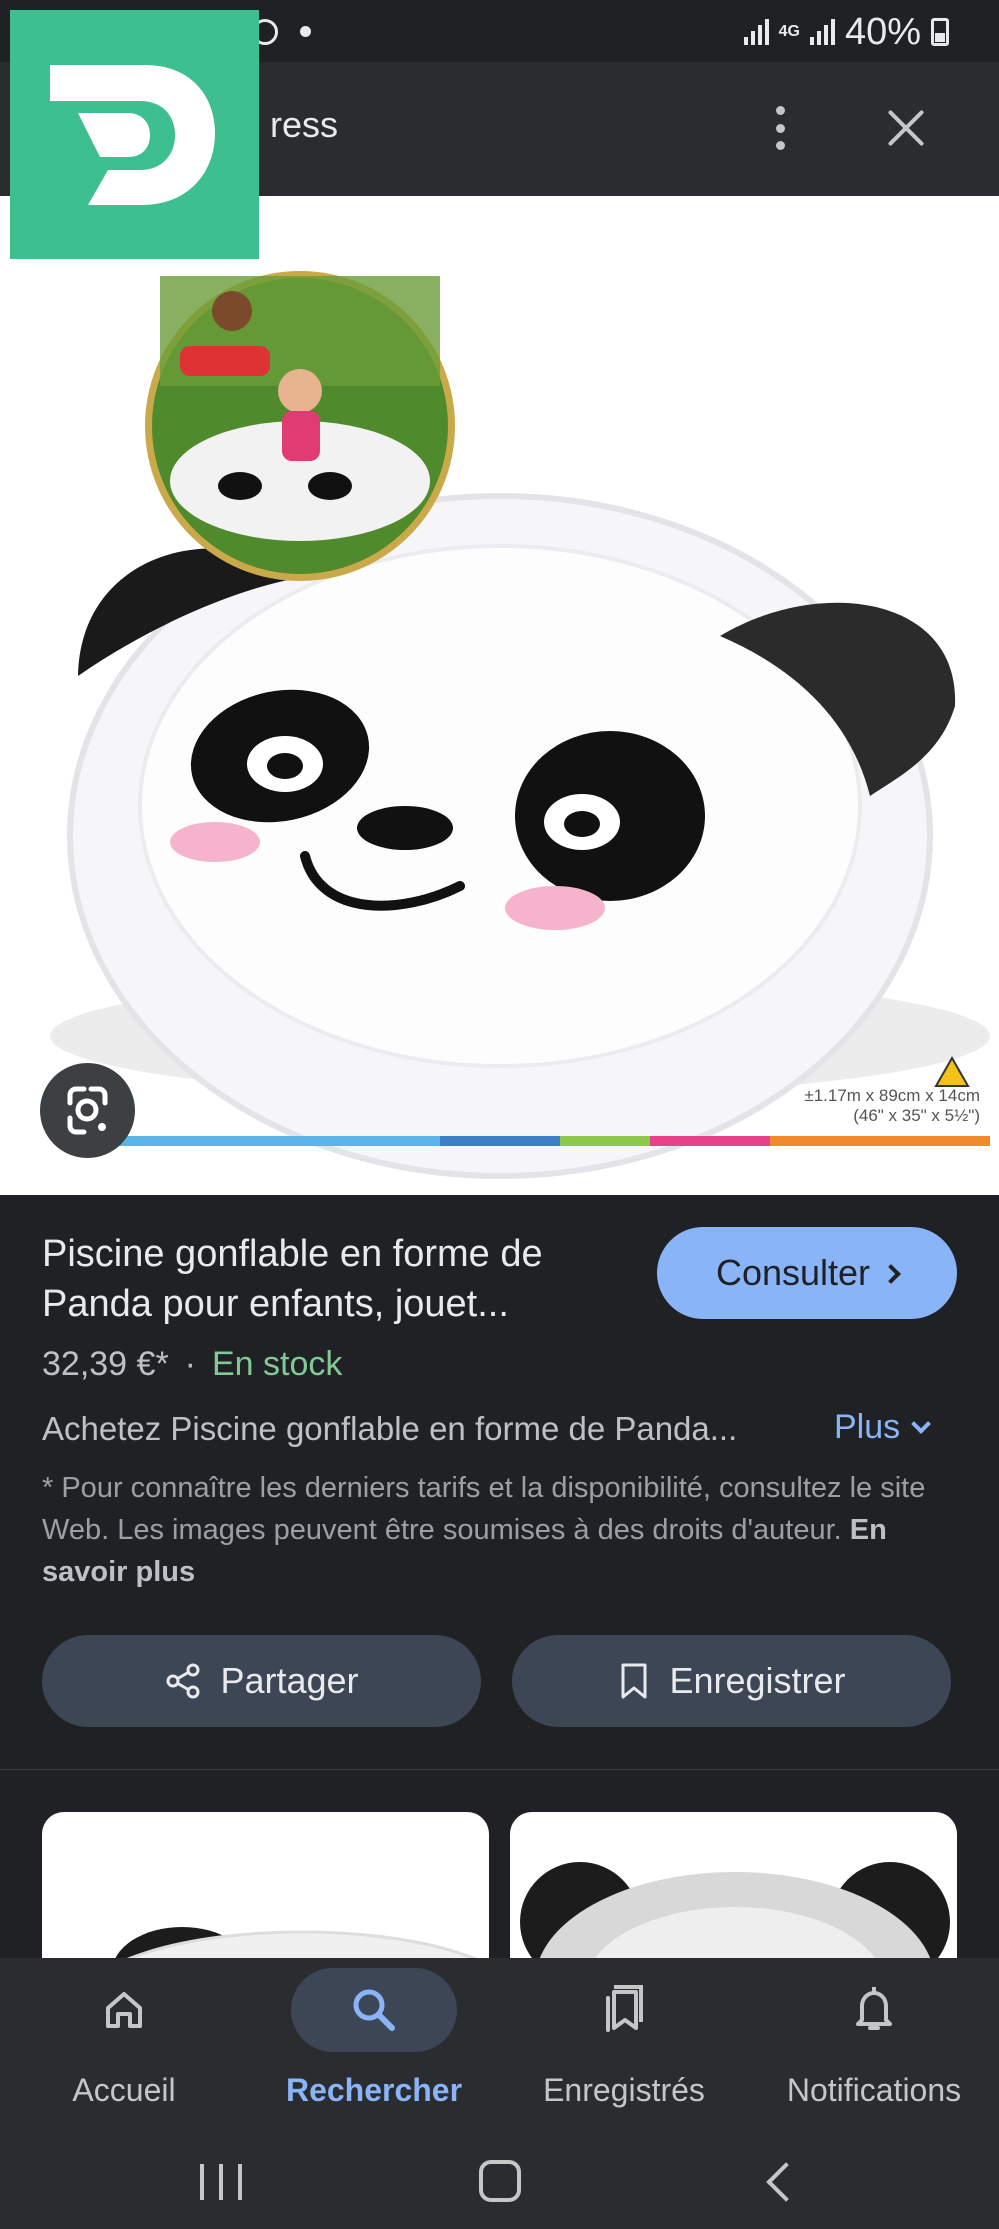  I want to click on share-button: Partager, so click(261, 1681).